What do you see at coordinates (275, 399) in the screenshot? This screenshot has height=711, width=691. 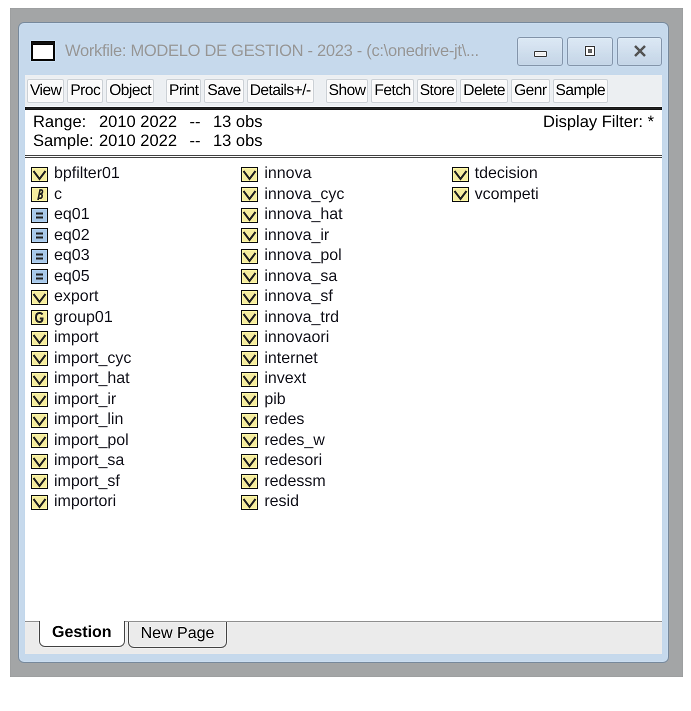 I see `object-name: pib` at bounding box center [275, 399].